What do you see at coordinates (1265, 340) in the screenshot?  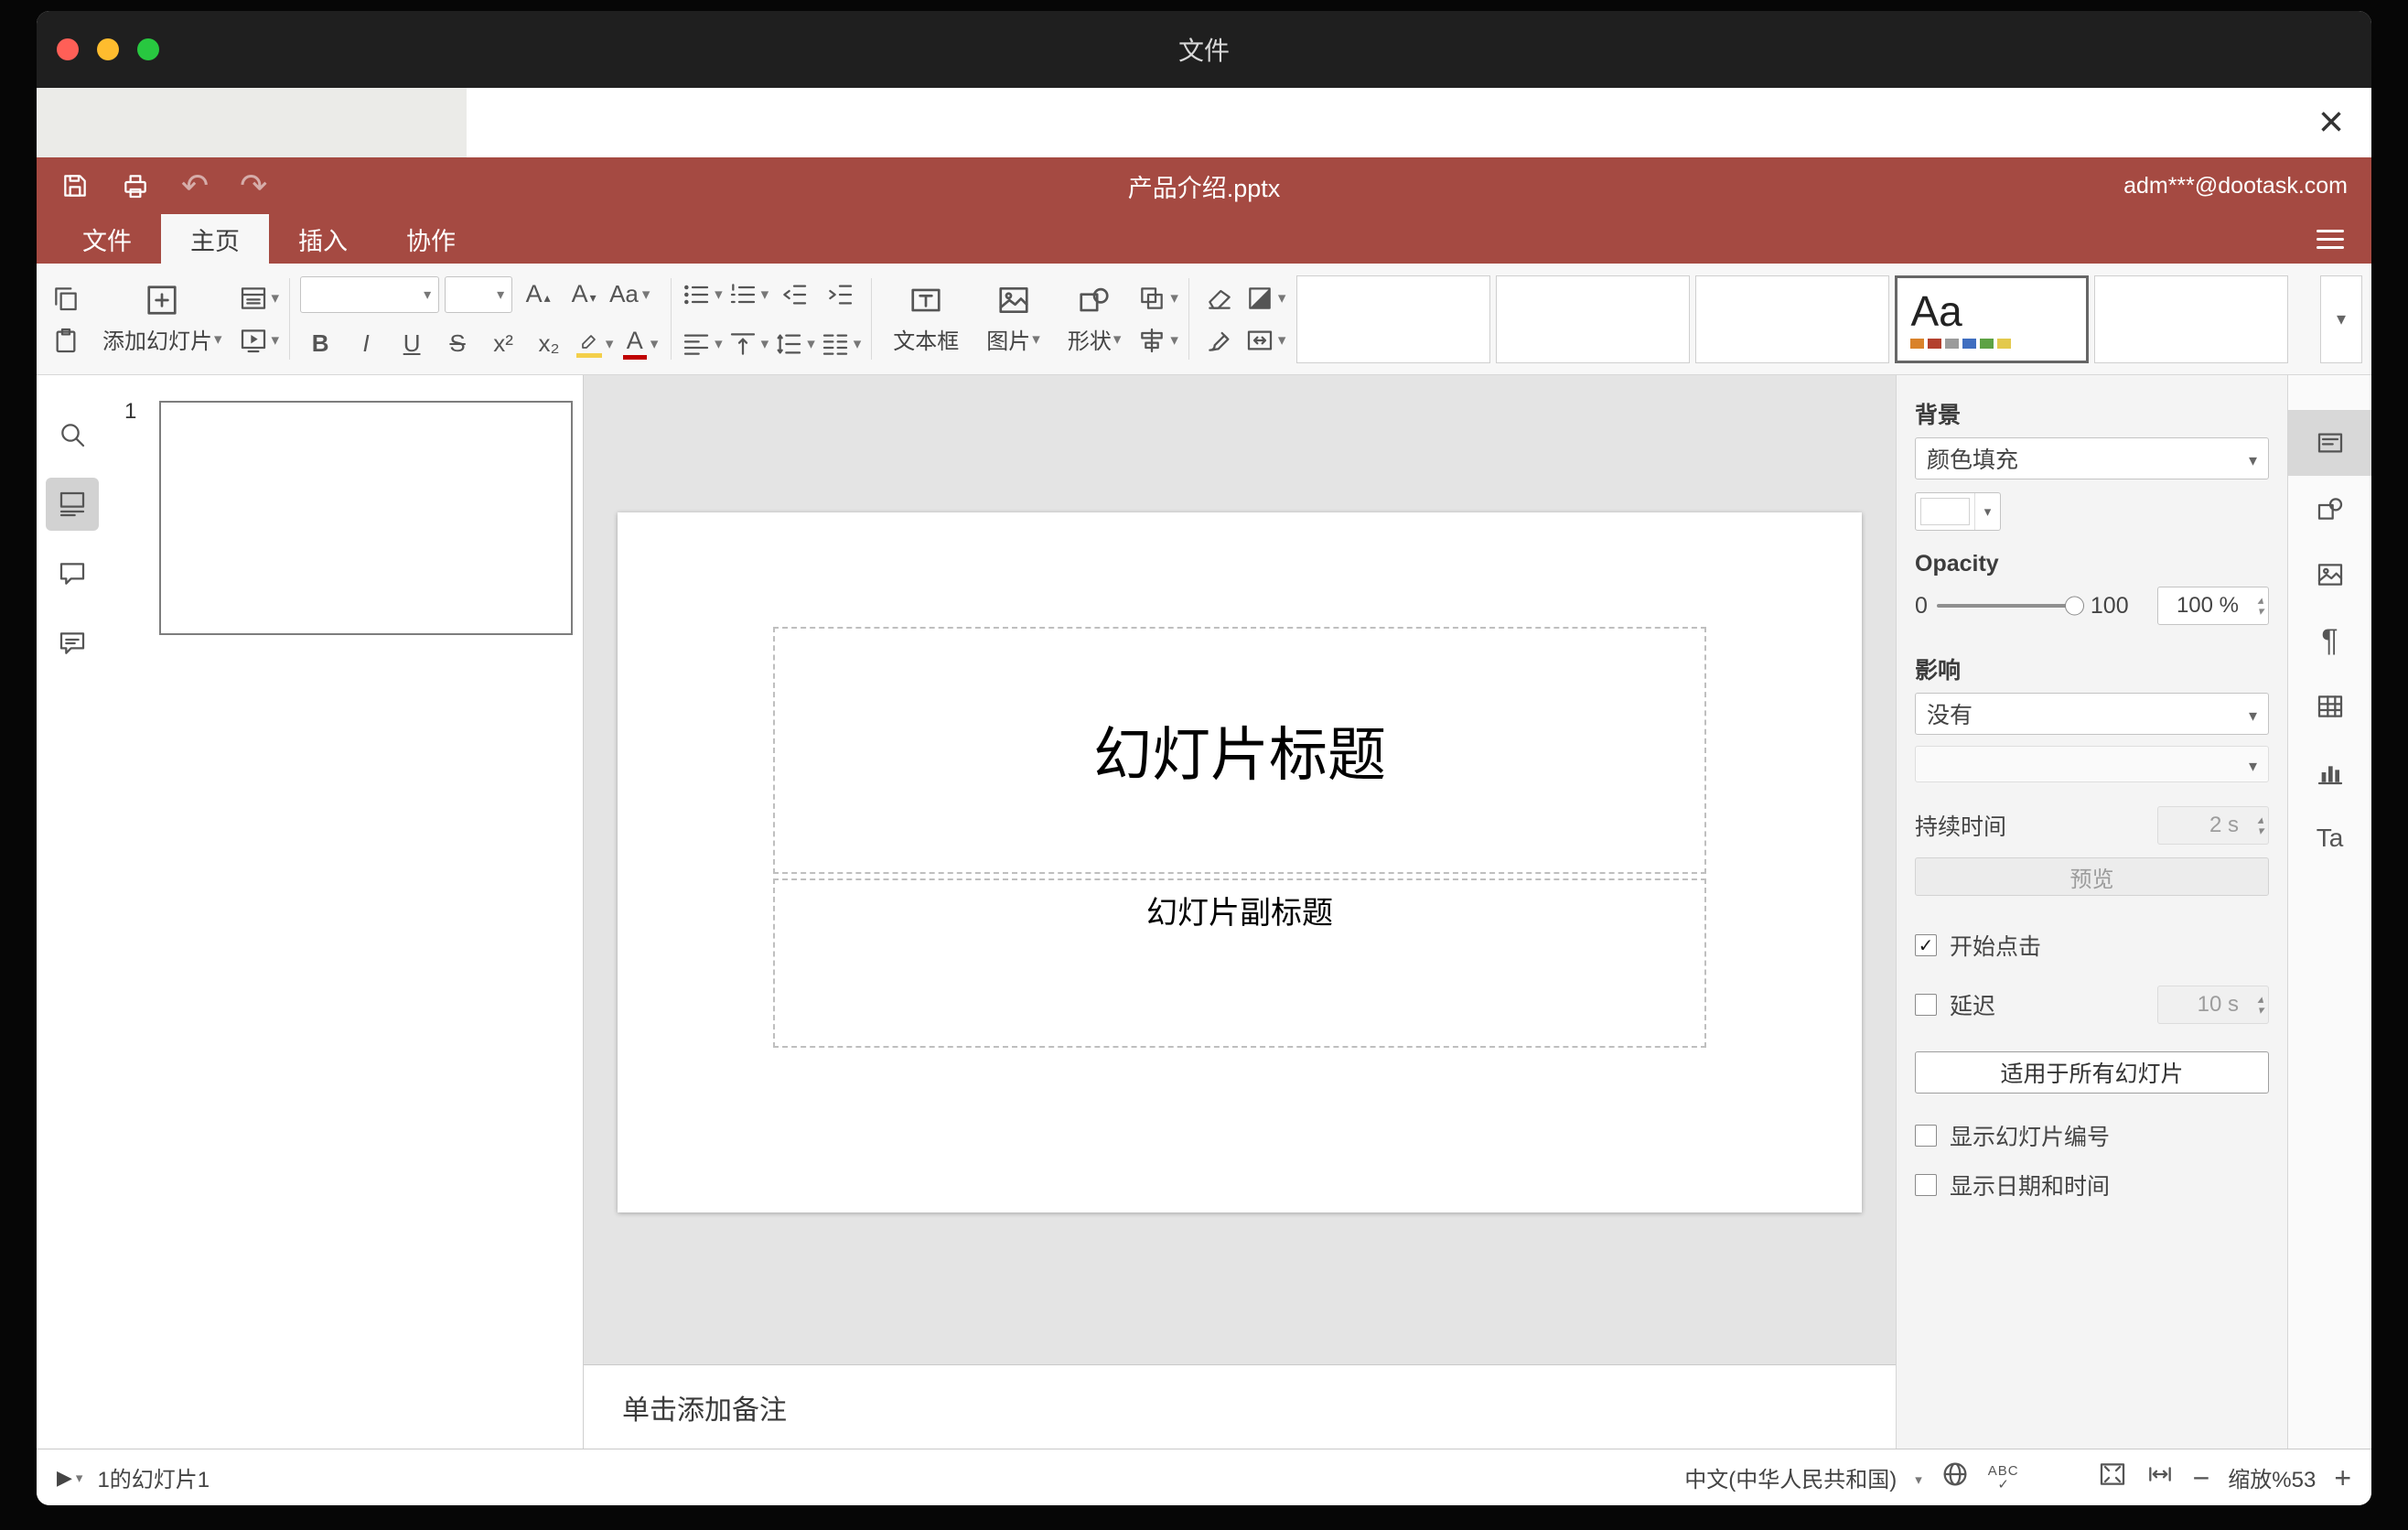 I see `slide-size-button` at bounding box center [1265, 340].